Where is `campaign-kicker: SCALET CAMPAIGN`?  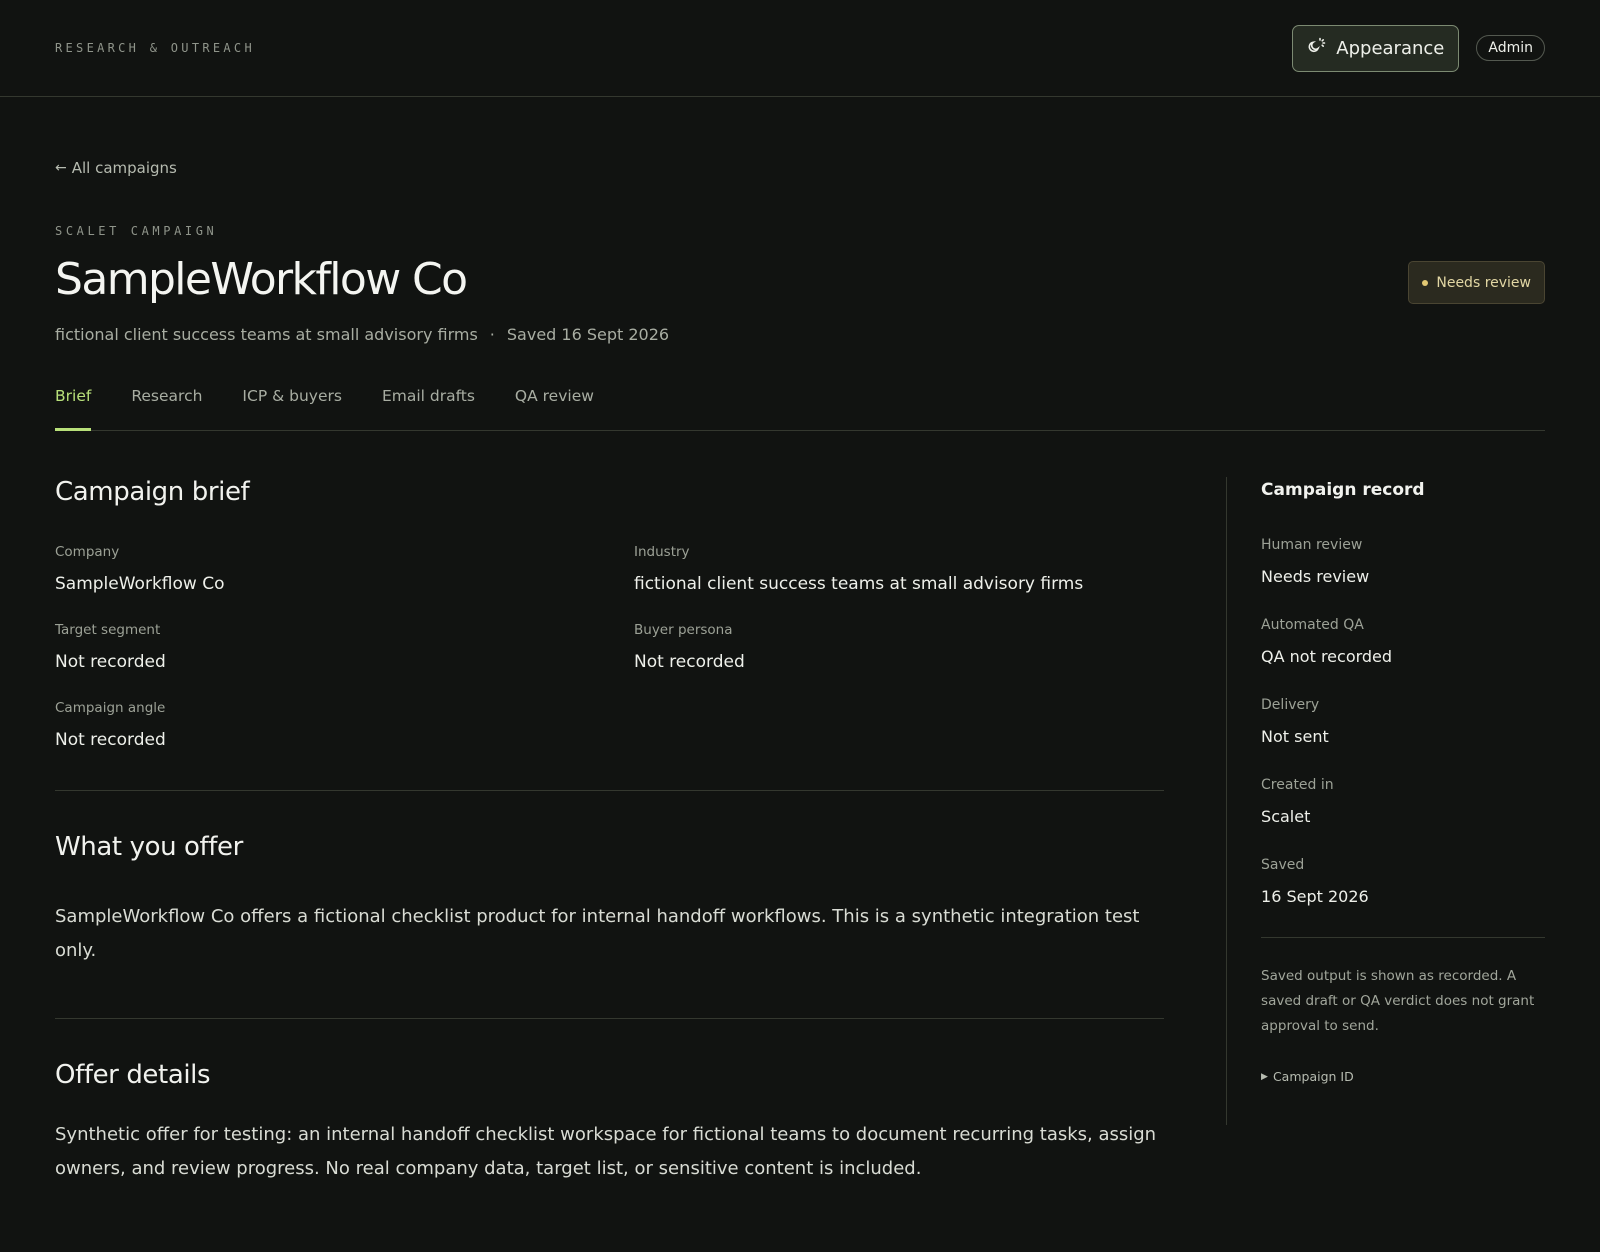
campaign-kicker: SCALET CAMPAIGN is located at coordinates (136, 231).